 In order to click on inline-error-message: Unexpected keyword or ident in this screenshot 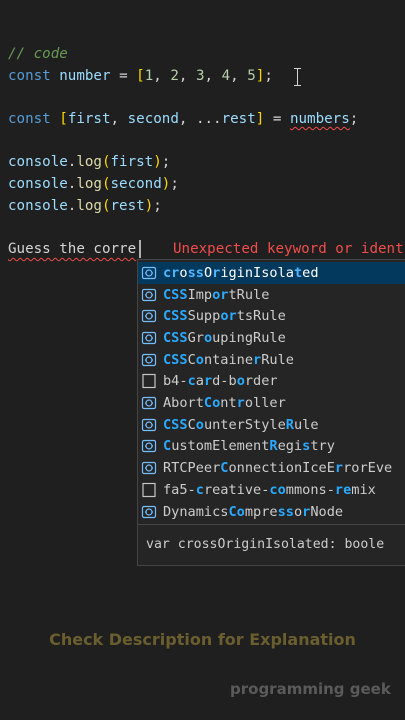, I will do `click(288, 249)`.